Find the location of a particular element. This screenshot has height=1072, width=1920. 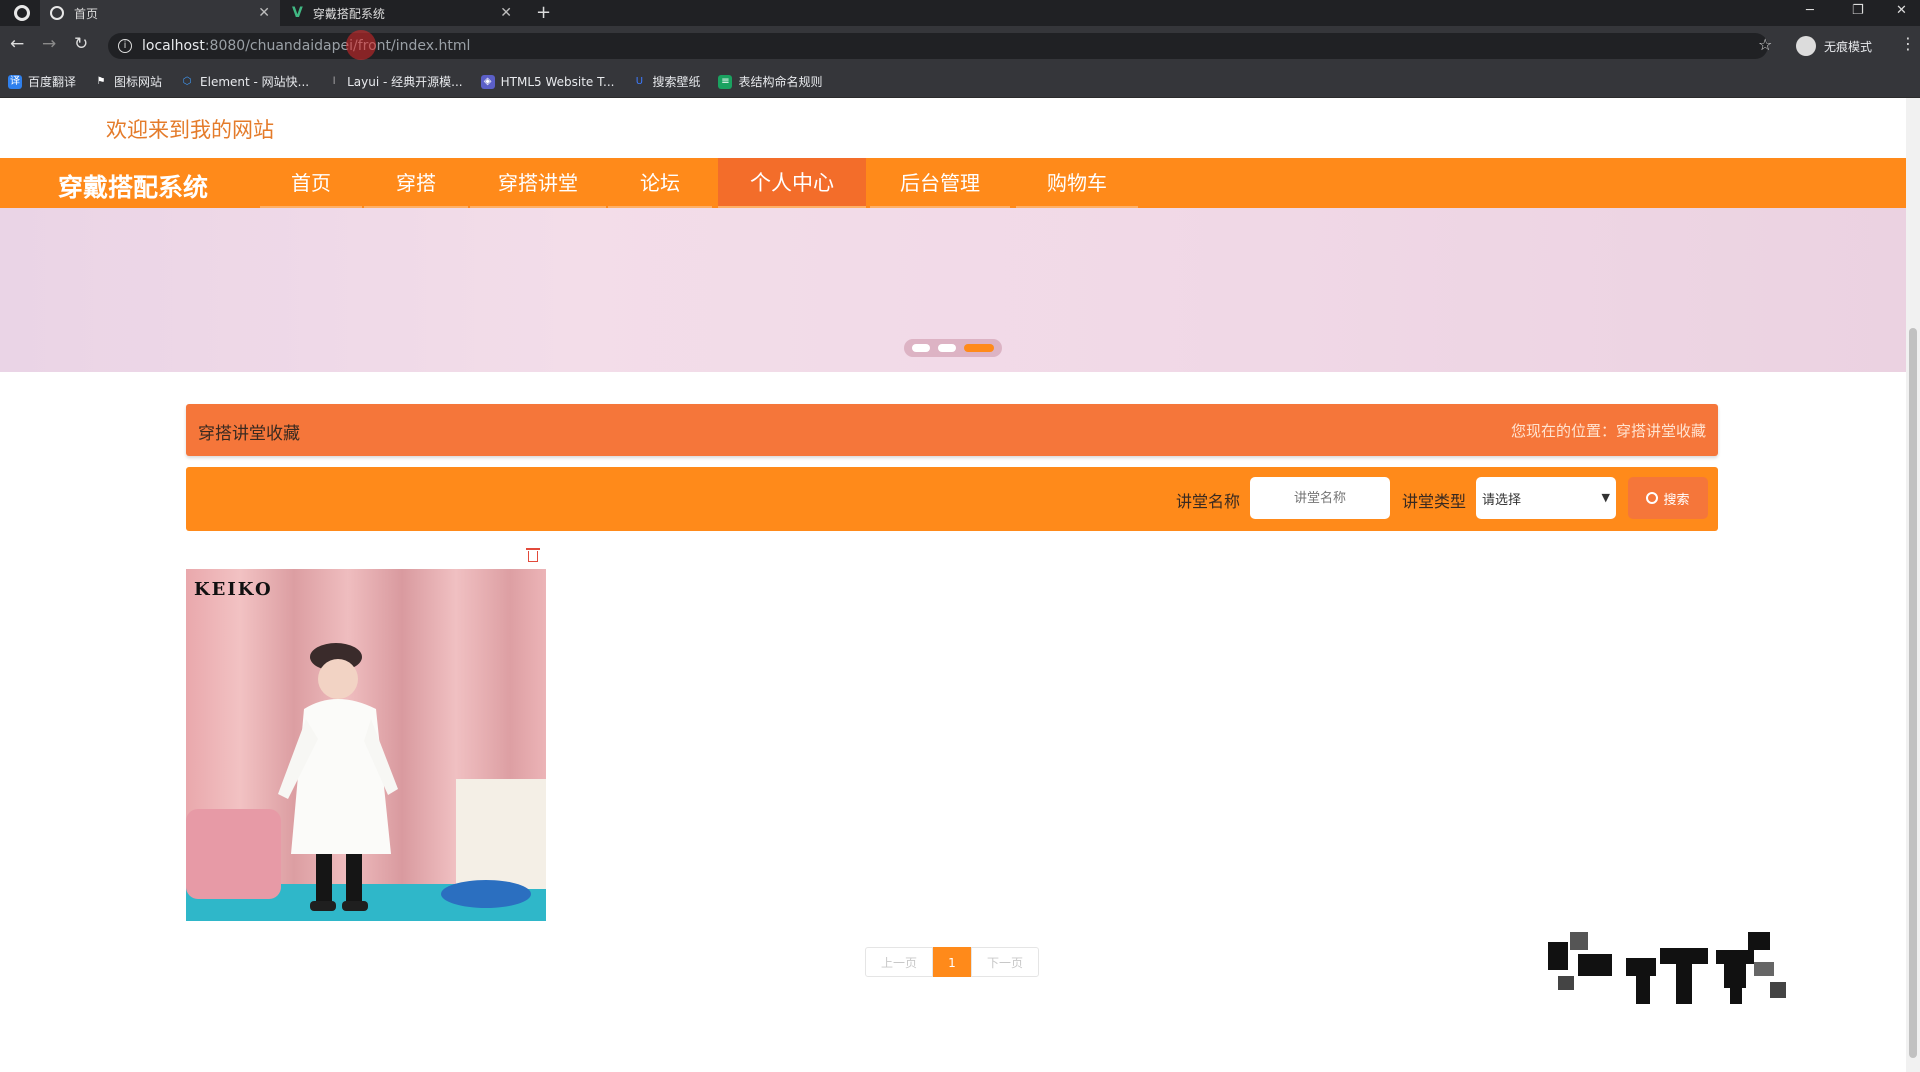

bookmark-item: U 搜索壁纸 is located at coordinates (666, 81).